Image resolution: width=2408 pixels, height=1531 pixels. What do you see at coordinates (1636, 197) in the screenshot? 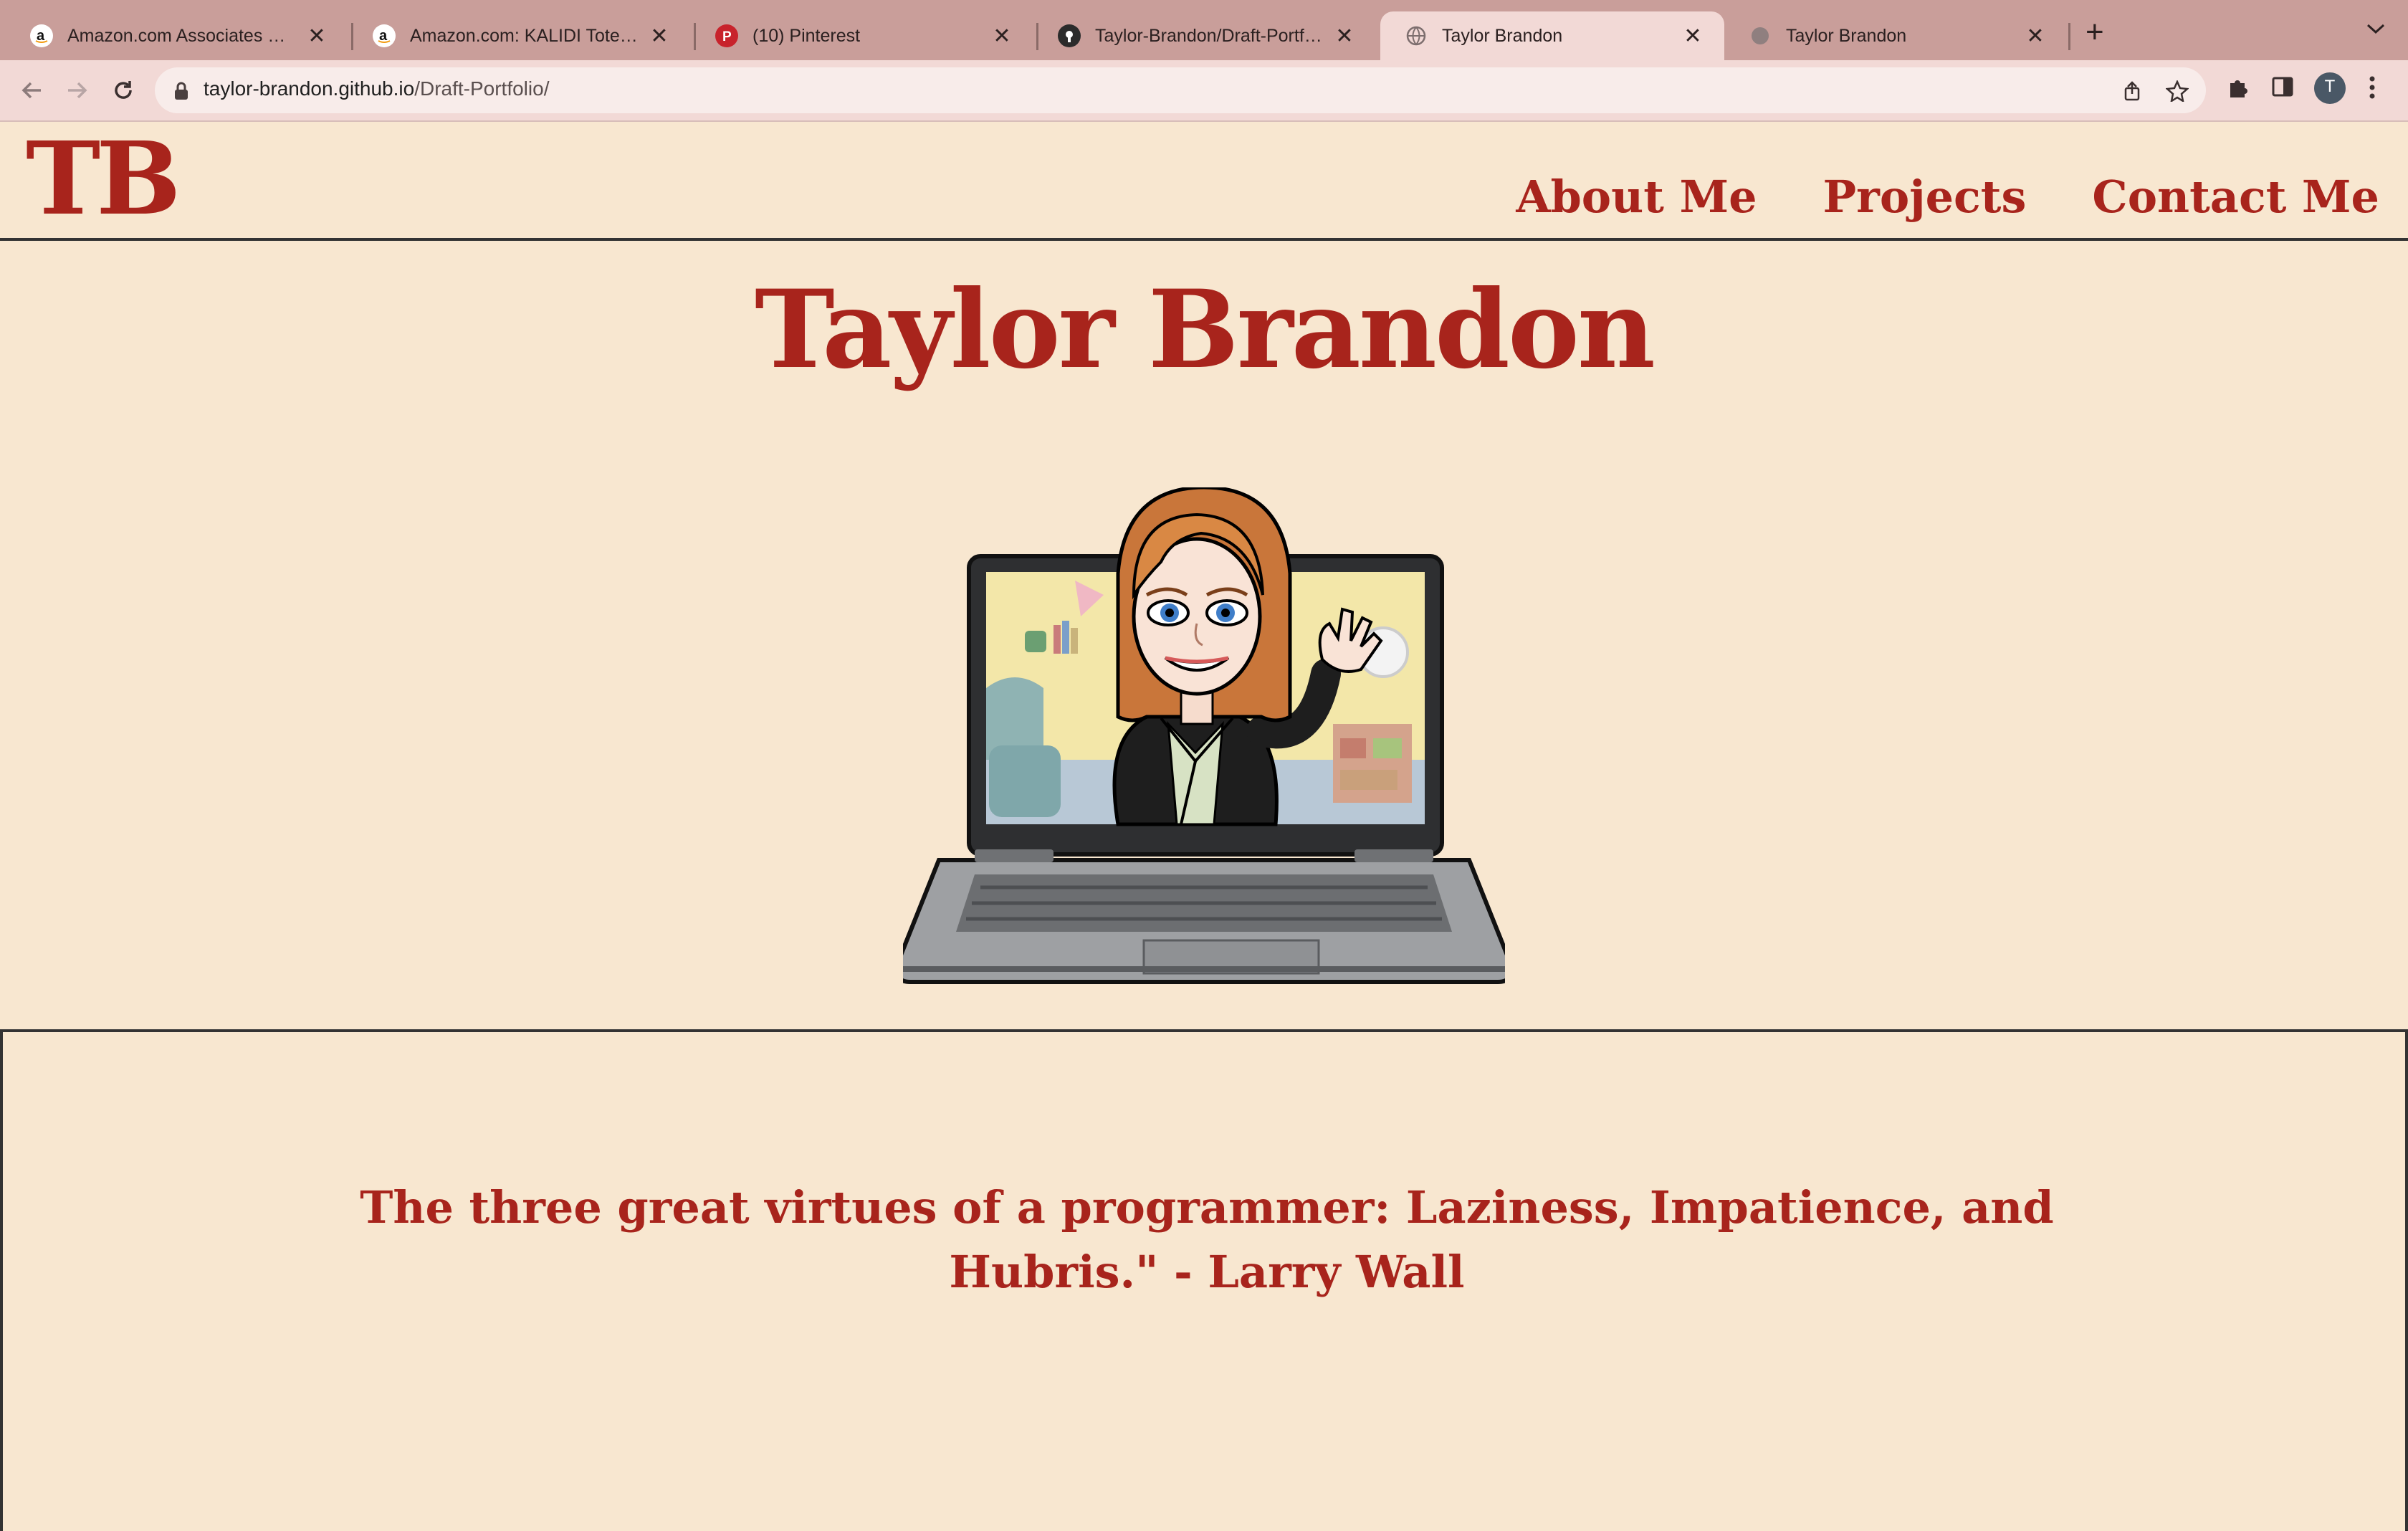
I see `nav-about-me-link: About Me` at bounding box center [1636, 197].